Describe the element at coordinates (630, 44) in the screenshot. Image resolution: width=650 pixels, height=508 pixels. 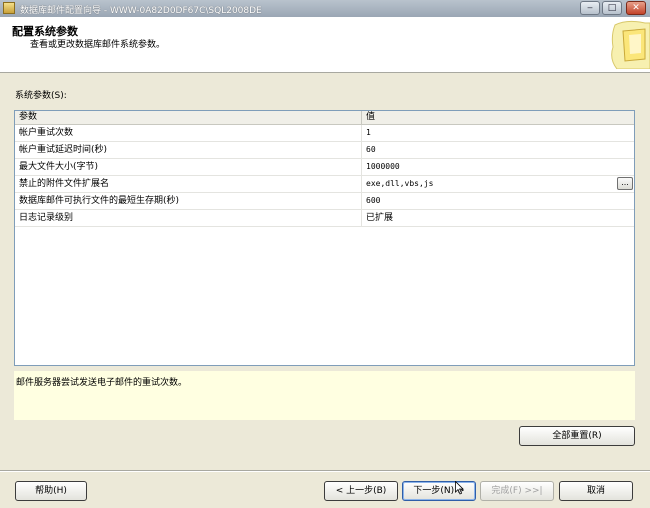
I see `wizard-banner-icon` at that location.